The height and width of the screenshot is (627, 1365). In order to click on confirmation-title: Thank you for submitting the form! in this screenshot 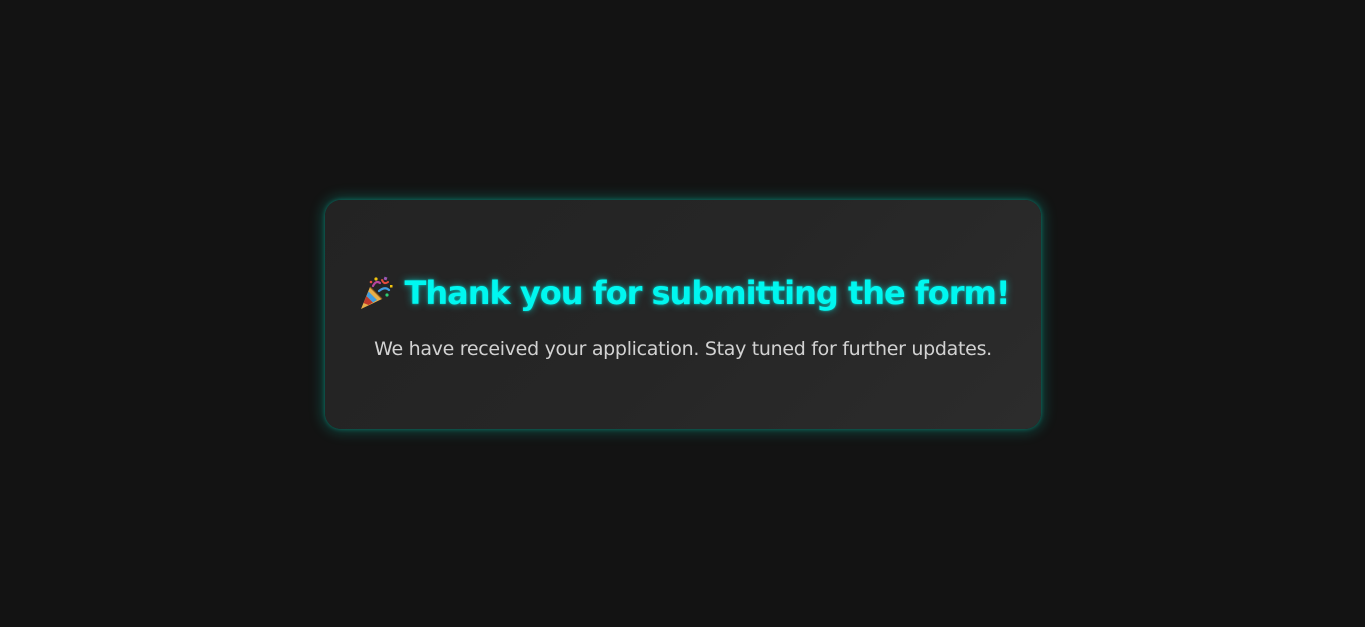, I will do `click(683, 293)`.